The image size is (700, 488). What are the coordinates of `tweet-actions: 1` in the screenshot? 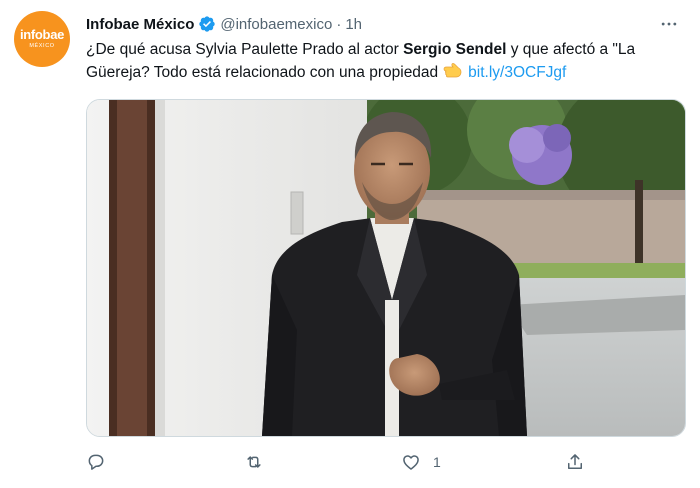 It's located at (346, 462).